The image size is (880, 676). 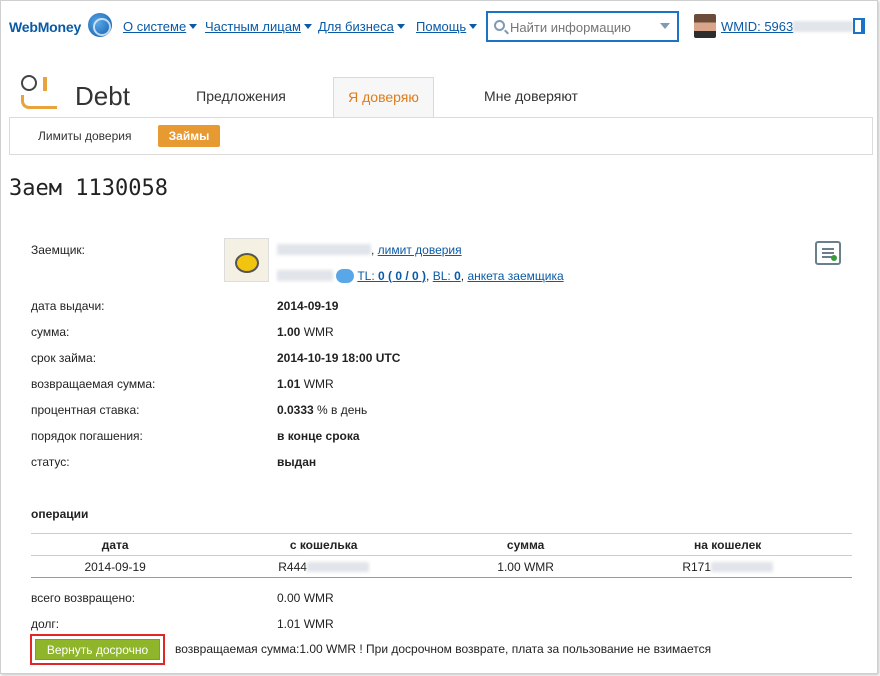 What do you see at coordinates (742, 566) in the screenshot?
I see `wallet-to-redacted` at bounding box center [742, 566].